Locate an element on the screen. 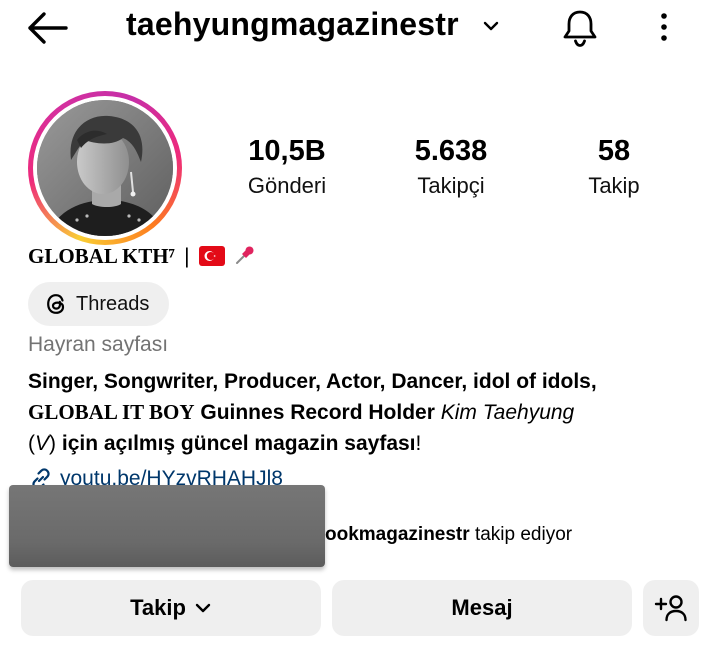 The image size is (720, 657). threads-link-chip: Threads is located at coordinates (98, 304).